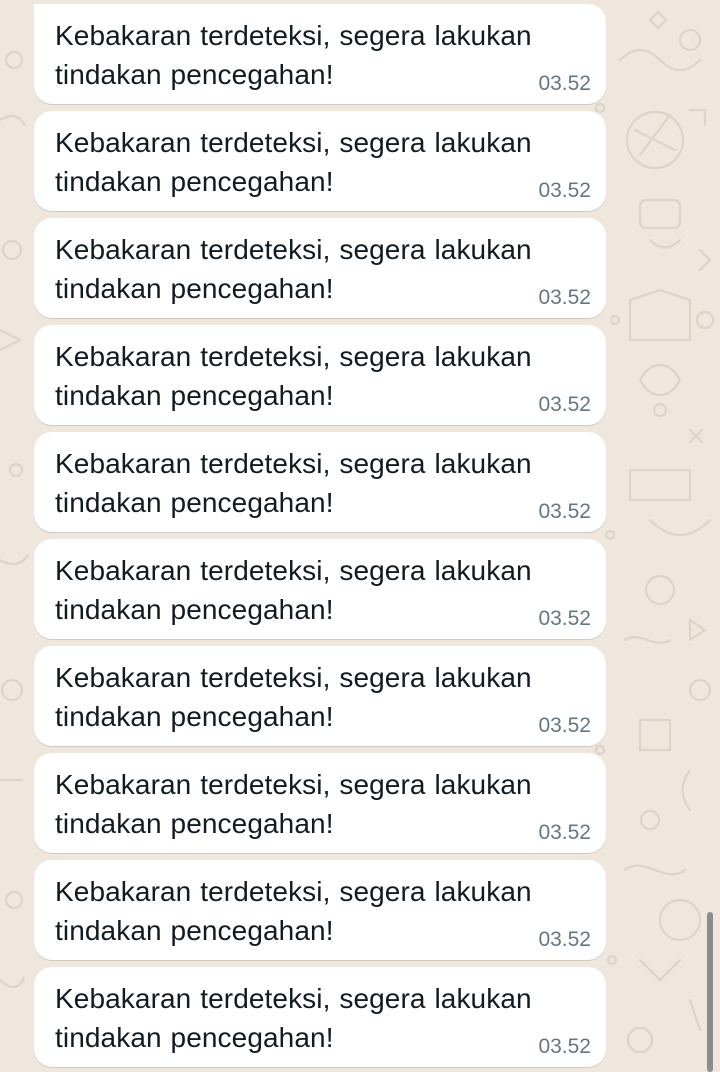  Describe the element at coordinates (710, 992) in the screenshot. I see `scrollbar-thumb` at that location.